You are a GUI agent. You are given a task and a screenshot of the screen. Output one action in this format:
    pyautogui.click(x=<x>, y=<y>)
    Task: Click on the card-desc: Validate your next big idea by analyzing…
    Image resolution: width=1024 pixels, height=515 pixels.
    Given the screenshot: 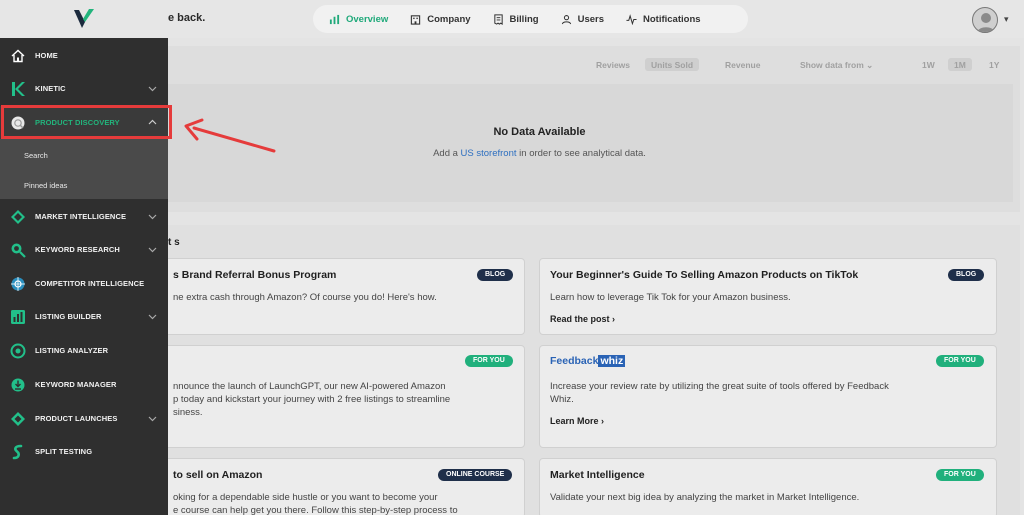 What is the action you would take?
    pyautogui.click(x=705, y=497)
    